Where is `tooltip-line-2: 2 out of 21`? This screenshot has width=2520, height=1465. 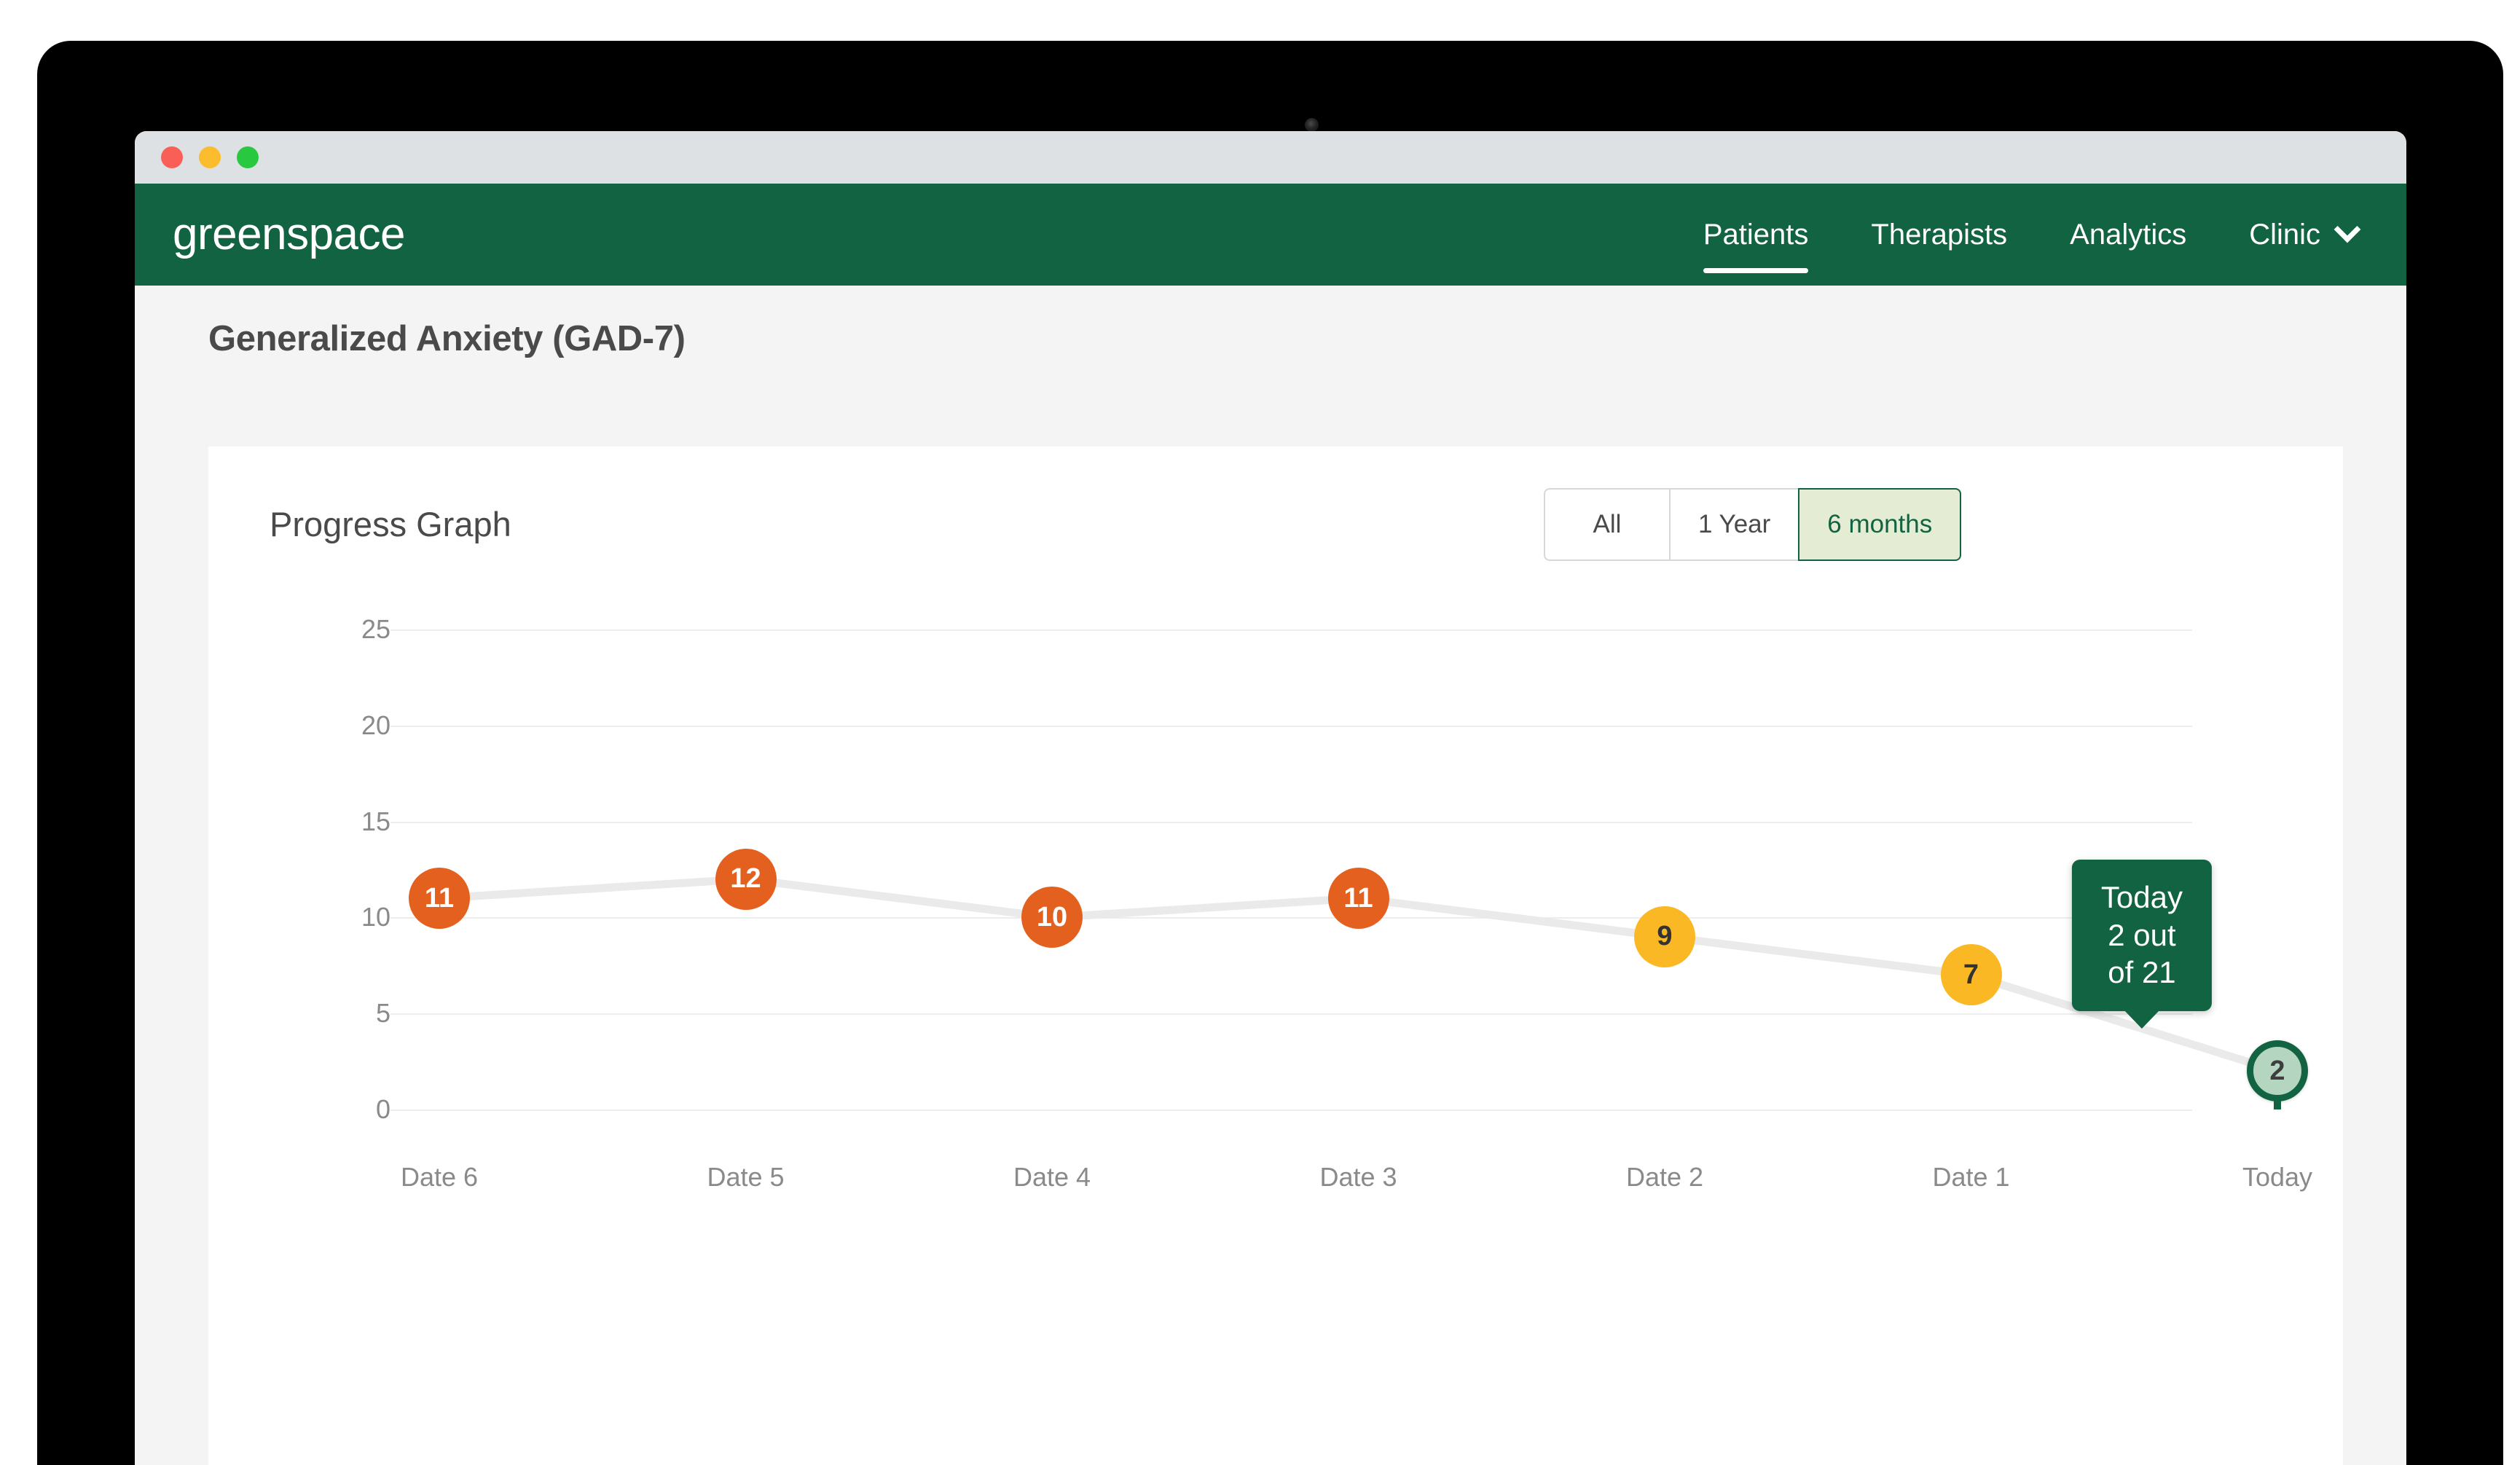 tooltip-line-2: 2 out of 21 is located at coordinates (2142, 953).